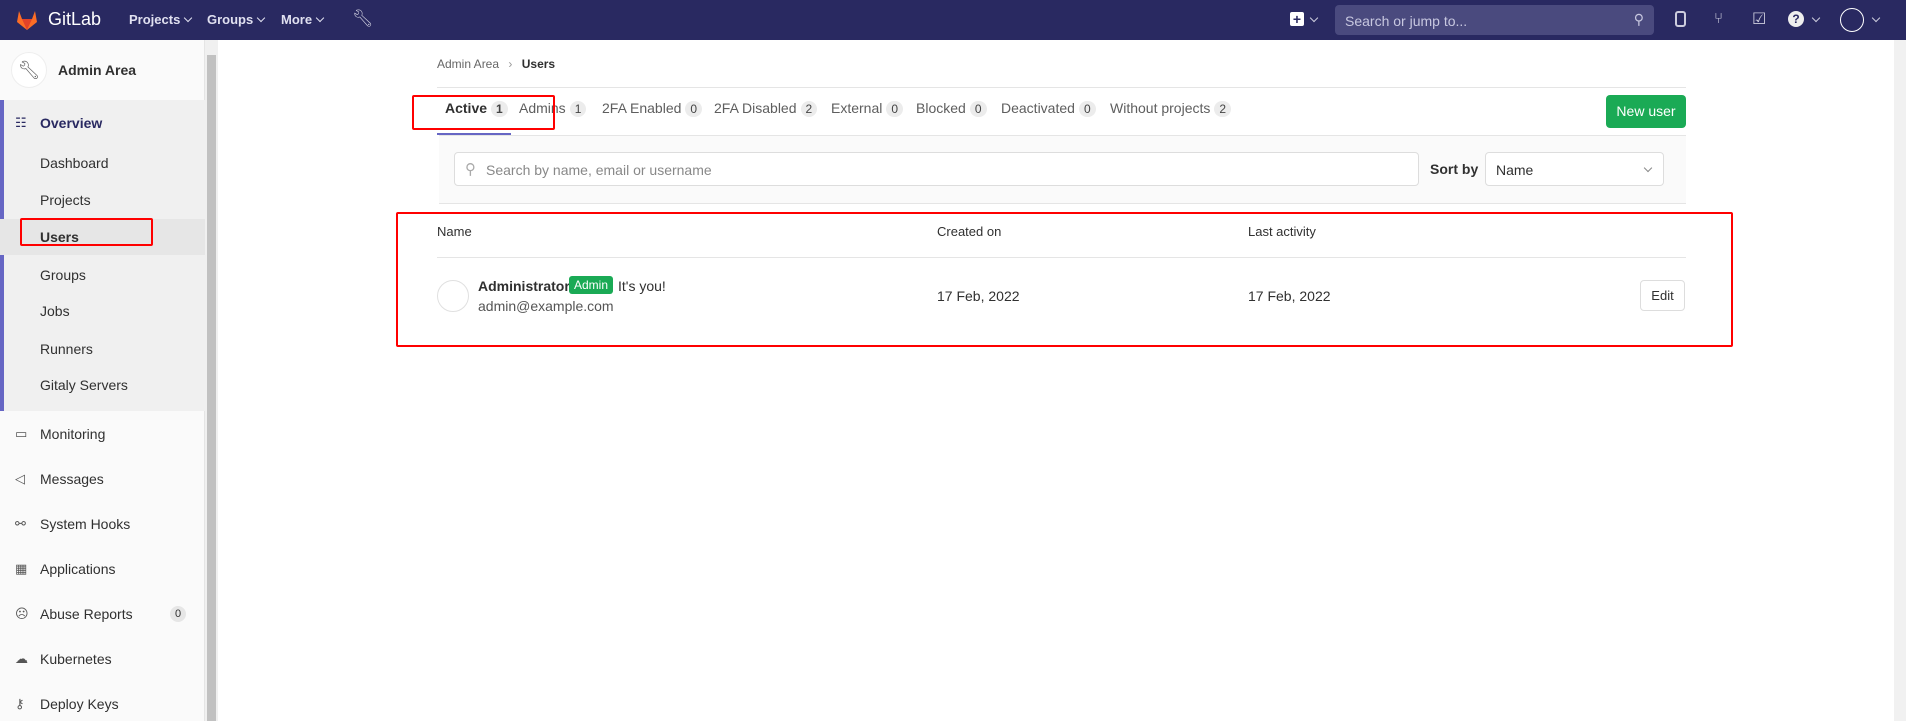  Describe the element at coordinates (211, 388) in the screenshot. I see `sidebar-scrollbar-thumb` at that location.